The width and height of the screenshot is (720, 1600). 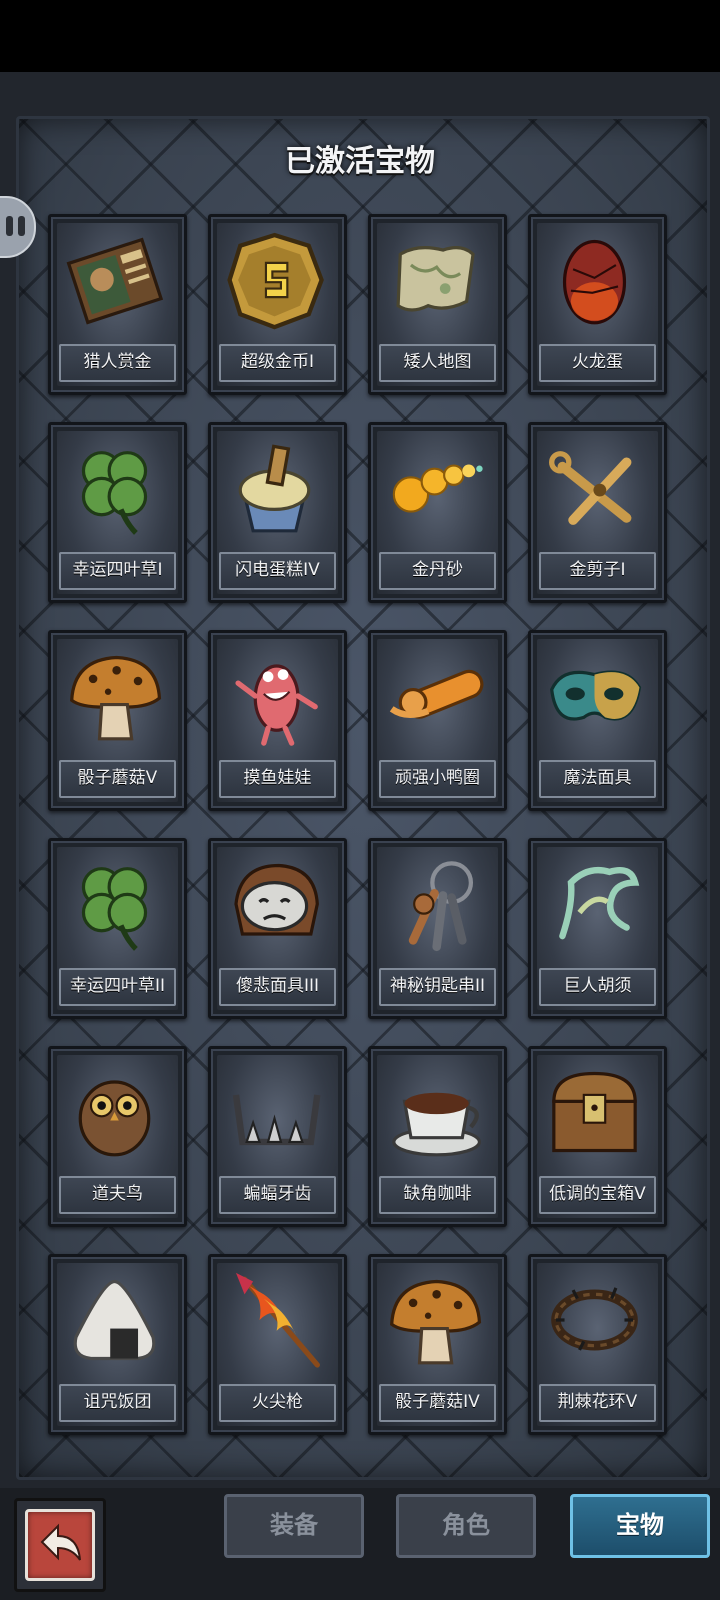 What do you see at coordinates (277, 1320) in the screenshot?
I see `fire-spear-icon` at bounding box center [277, 1320].